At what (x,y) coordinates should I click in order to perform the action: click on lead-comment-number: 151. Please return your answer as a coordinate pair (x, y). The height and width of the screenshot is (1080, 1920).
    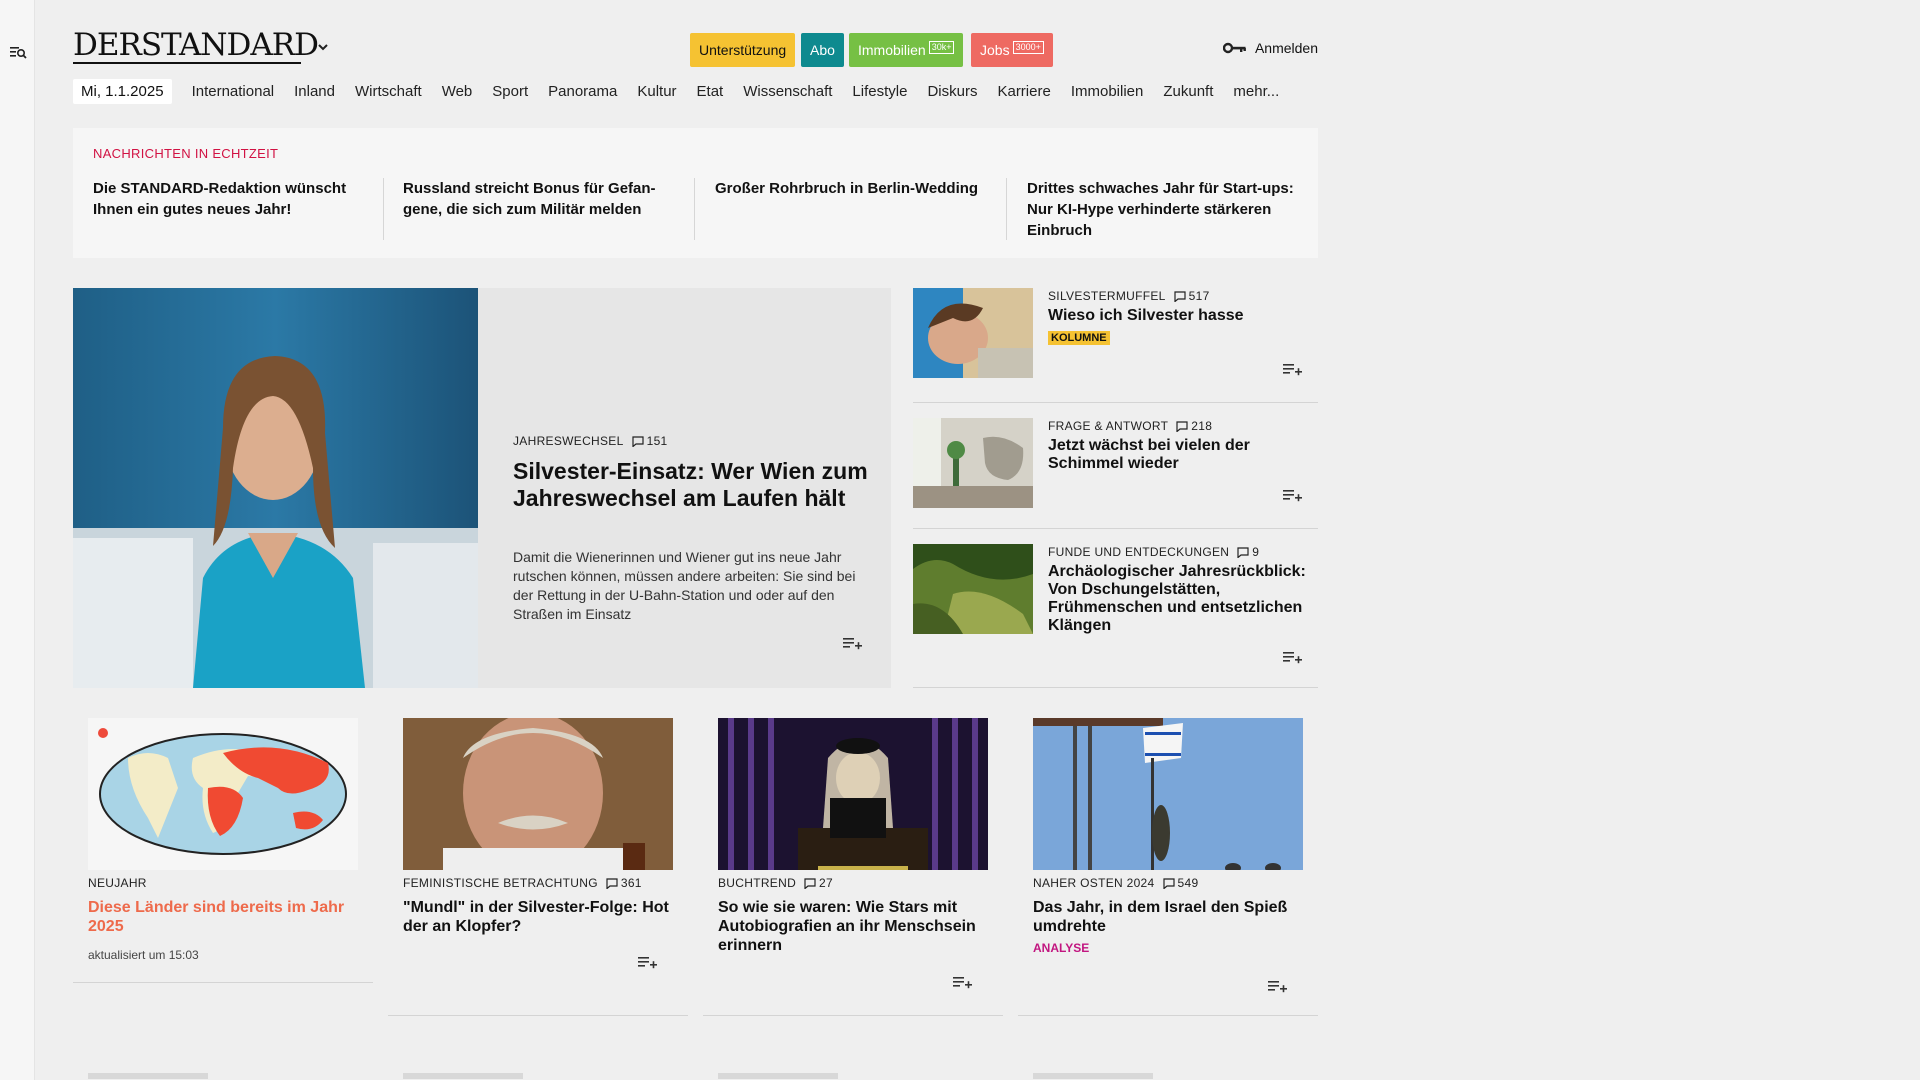
    Looking at the image, I should click on (657, 441).